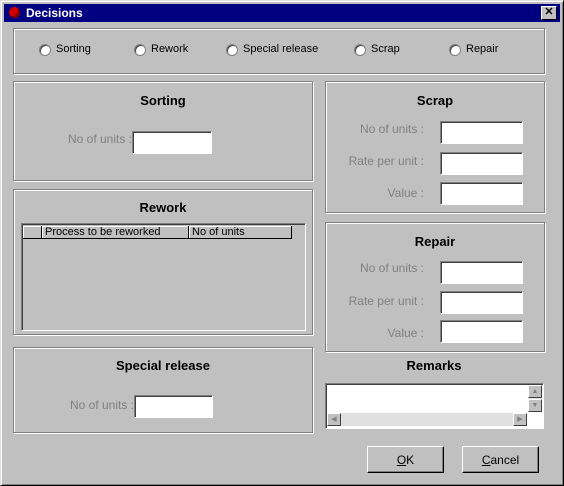 The width and height of the screenshot is (564, 486). Describe the element at coordinates (520, 419) in the screenshot. I see `scroll-right-button: ▶` at that location.